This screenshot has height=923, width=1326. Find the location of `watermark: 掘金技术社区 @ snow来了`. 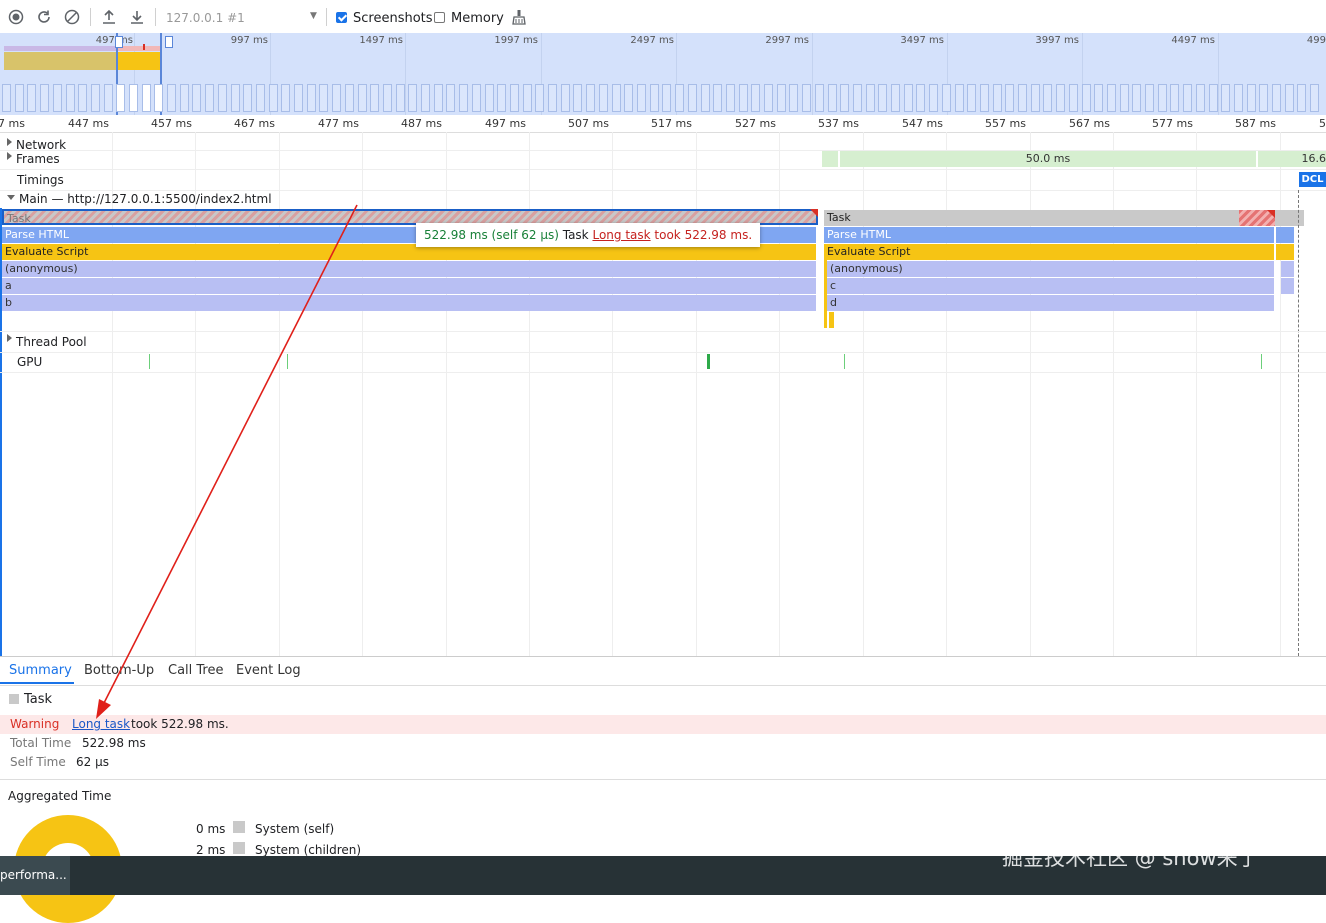

watermark: 掘金技术社区 @ snow来了 is located at coordinates (1130, 858).